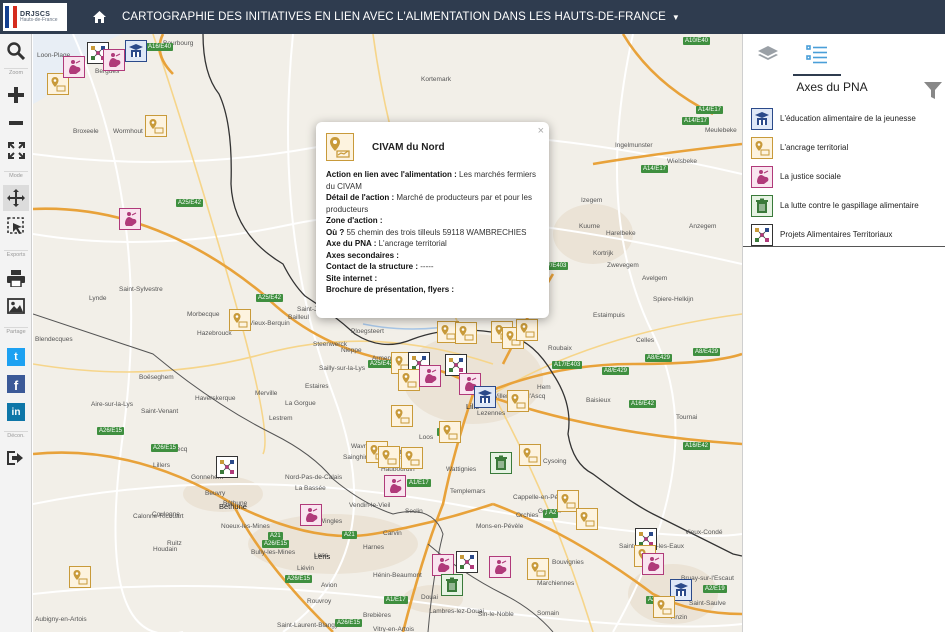 The image size is (945, 632). What do you see at coordinates (16, 95) in the screenshot?
I see `zoom-in-button` at bounding box center [16, 95].